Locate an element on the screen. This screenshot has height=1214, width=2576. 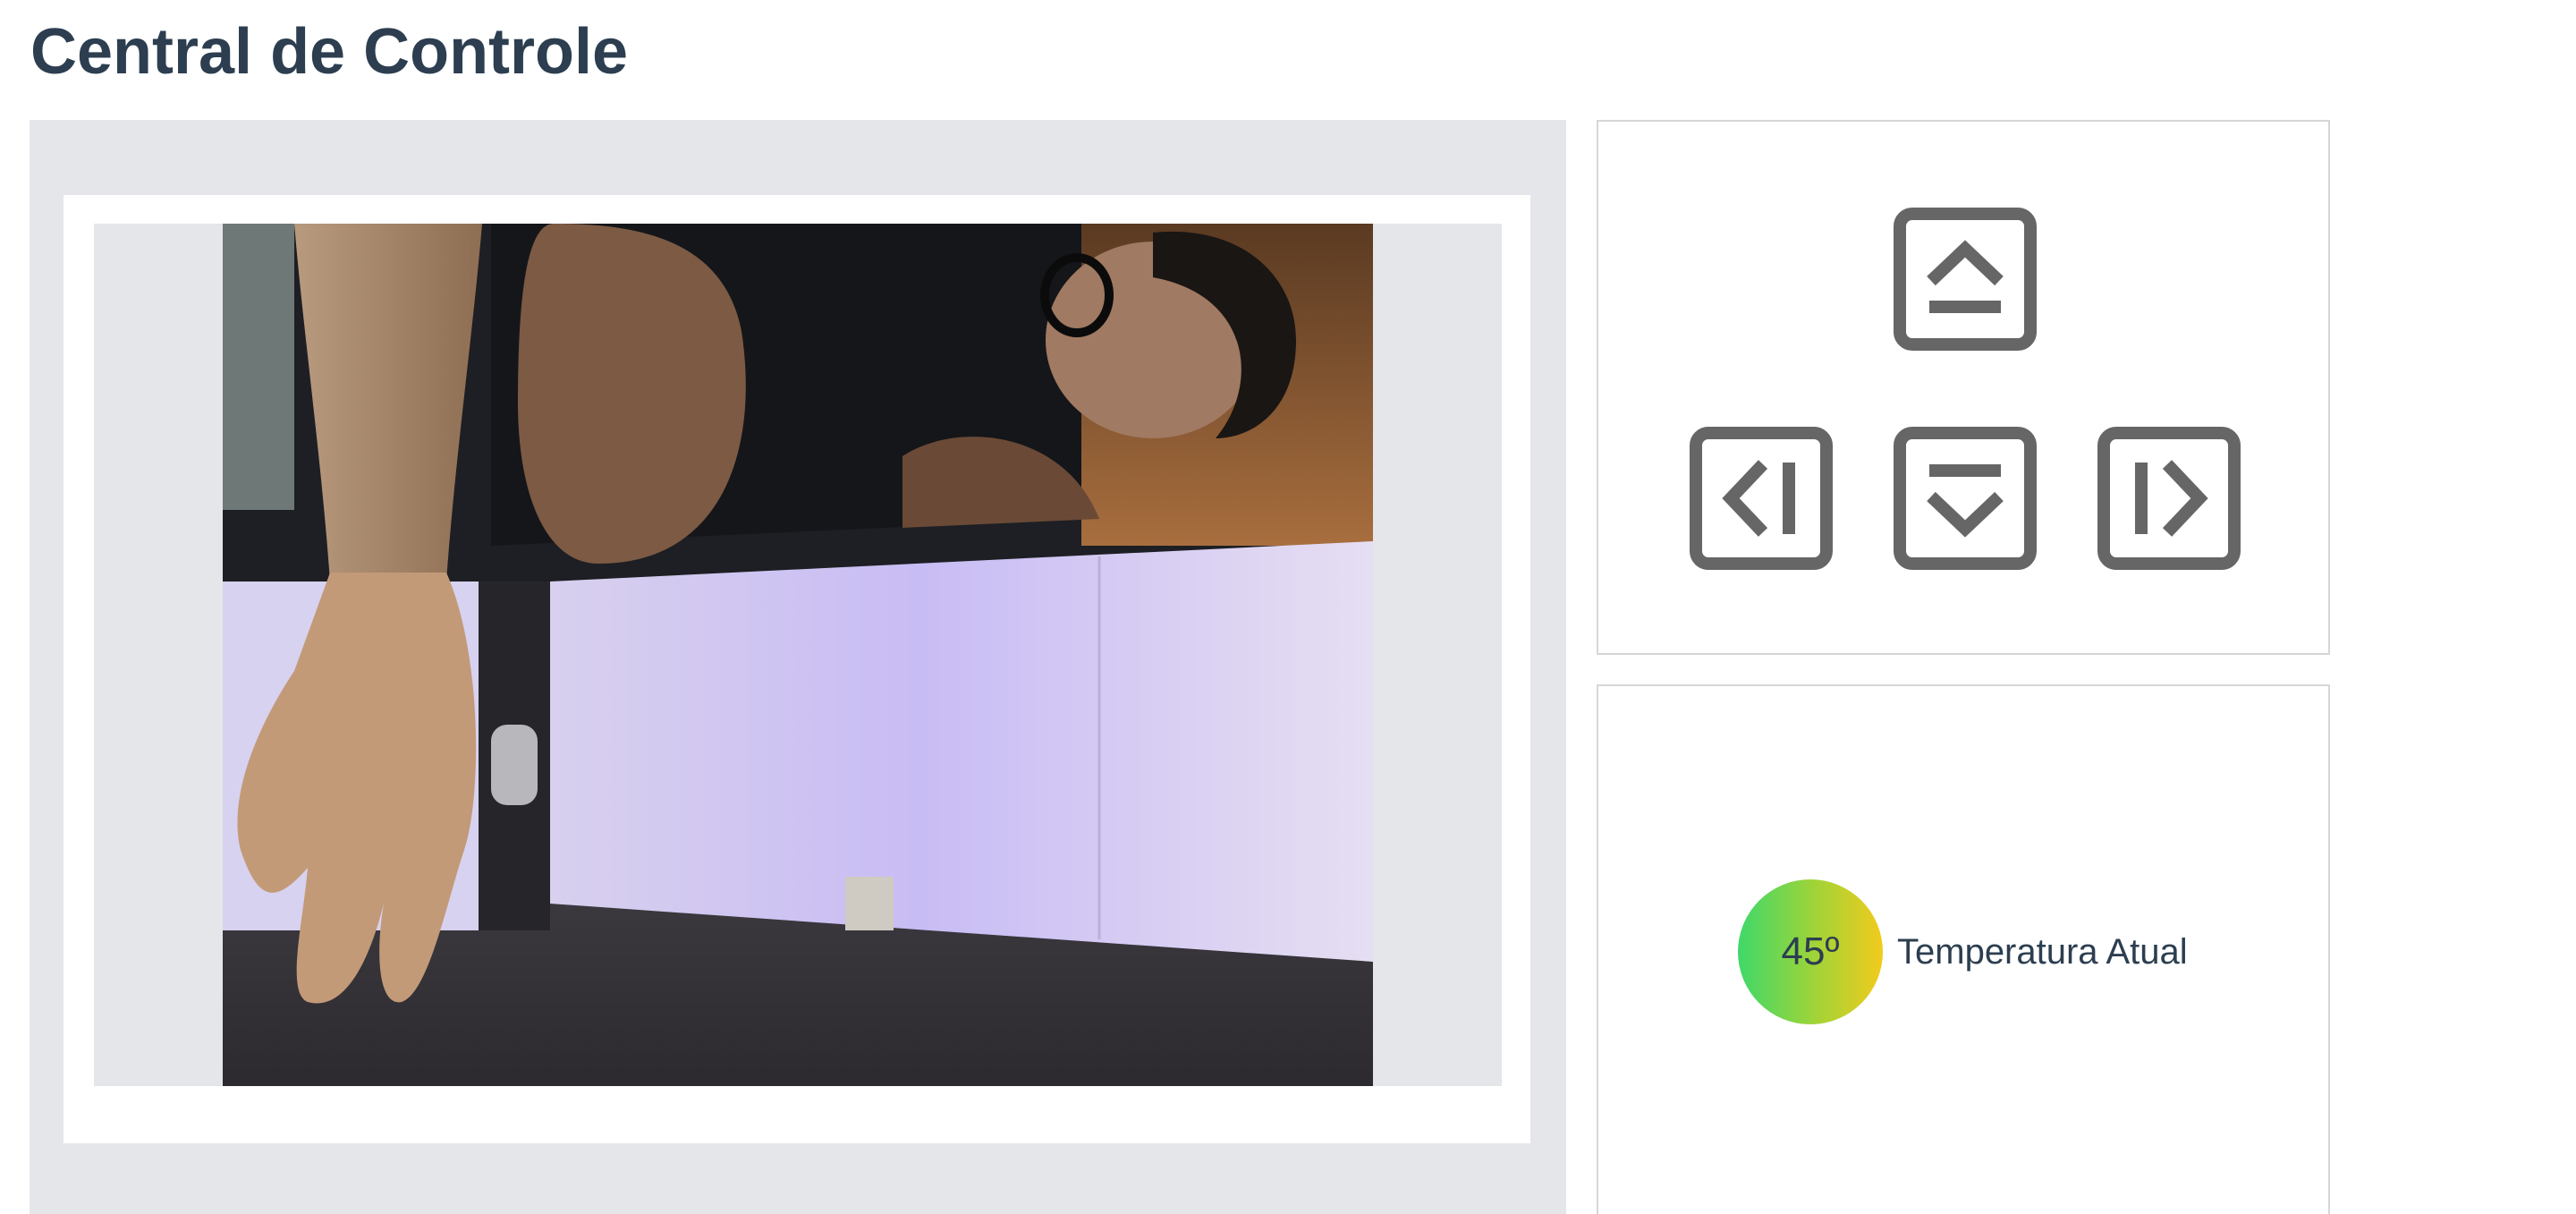
temperature-value: 45º is located at coordinates (1810, 951).